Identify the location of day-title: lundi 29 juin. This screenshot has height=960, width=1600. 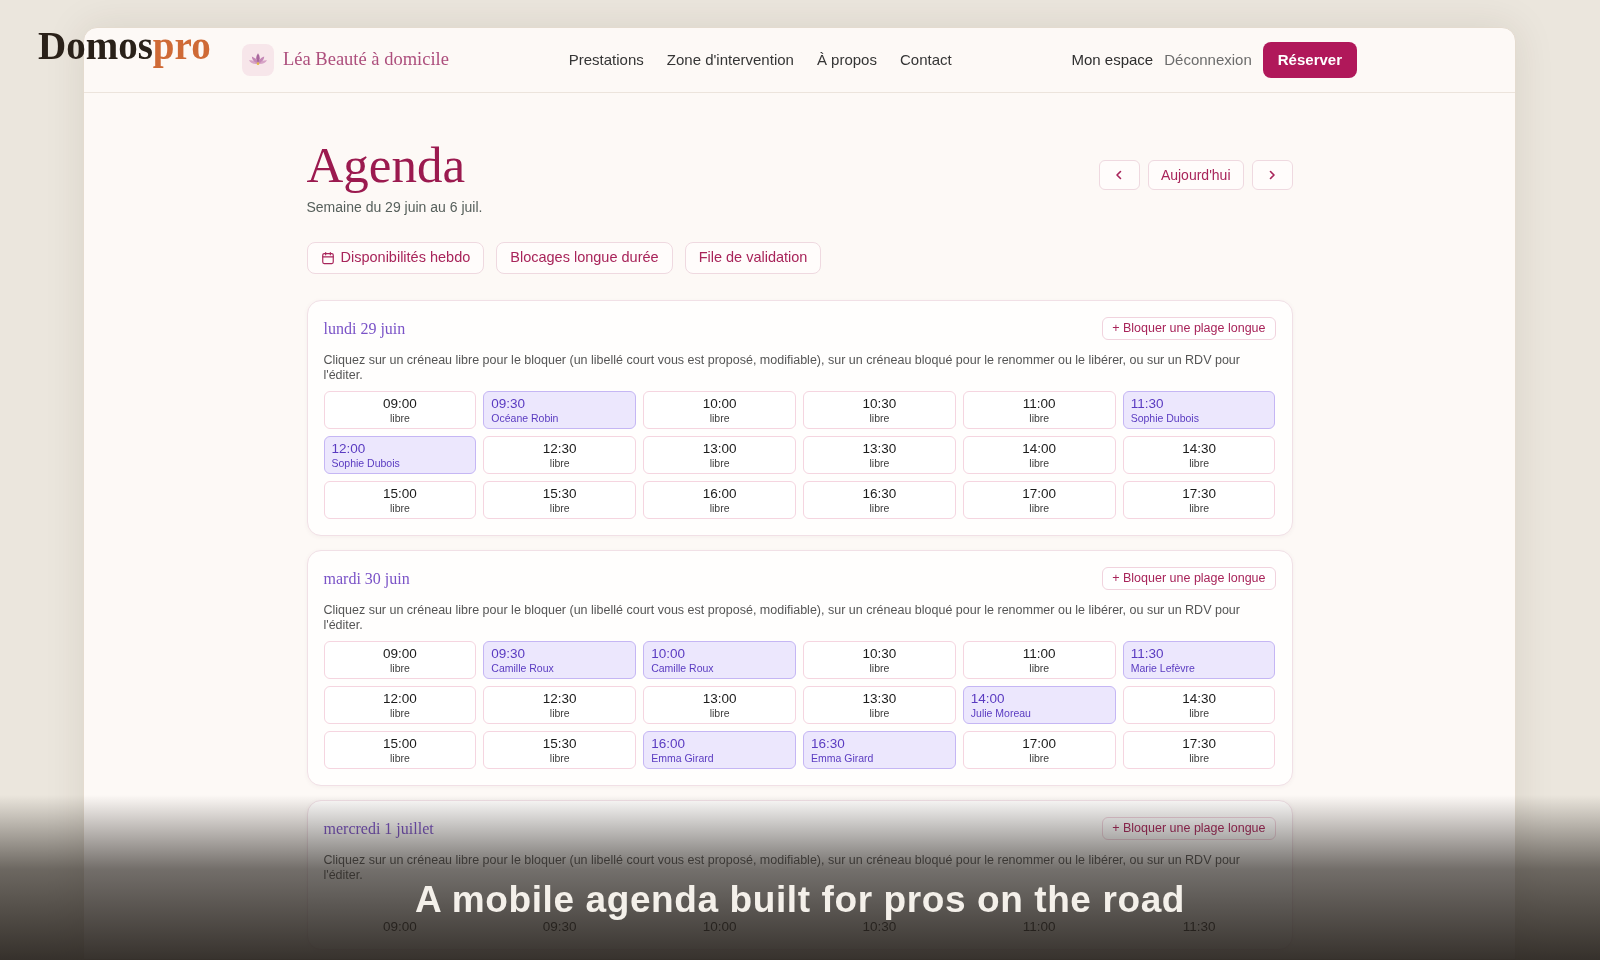
(364, 329).